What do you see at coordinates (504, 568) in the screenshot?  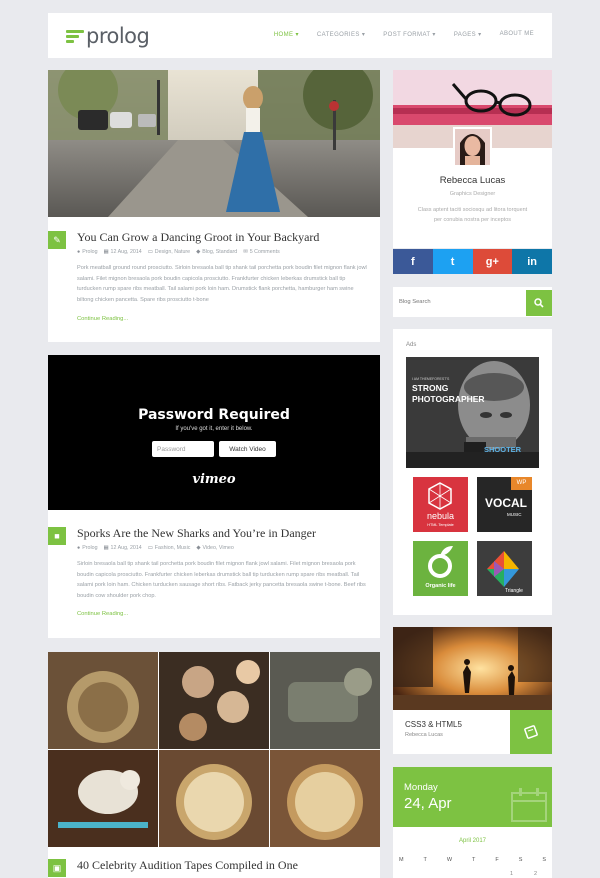 I see `ad-tile-triangle: Triangle` at bounding box center [504, 568].